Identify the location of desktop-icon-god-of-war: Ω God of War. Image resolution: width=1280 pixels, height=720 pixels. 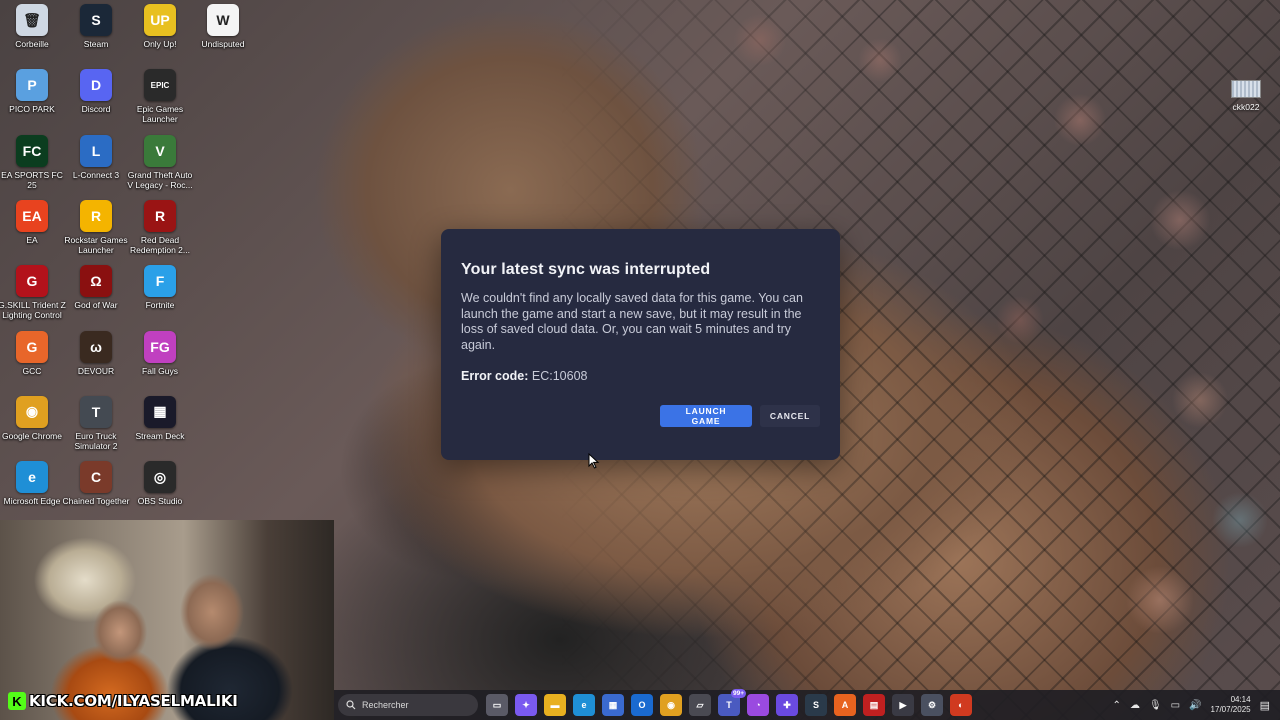
(96, 296).